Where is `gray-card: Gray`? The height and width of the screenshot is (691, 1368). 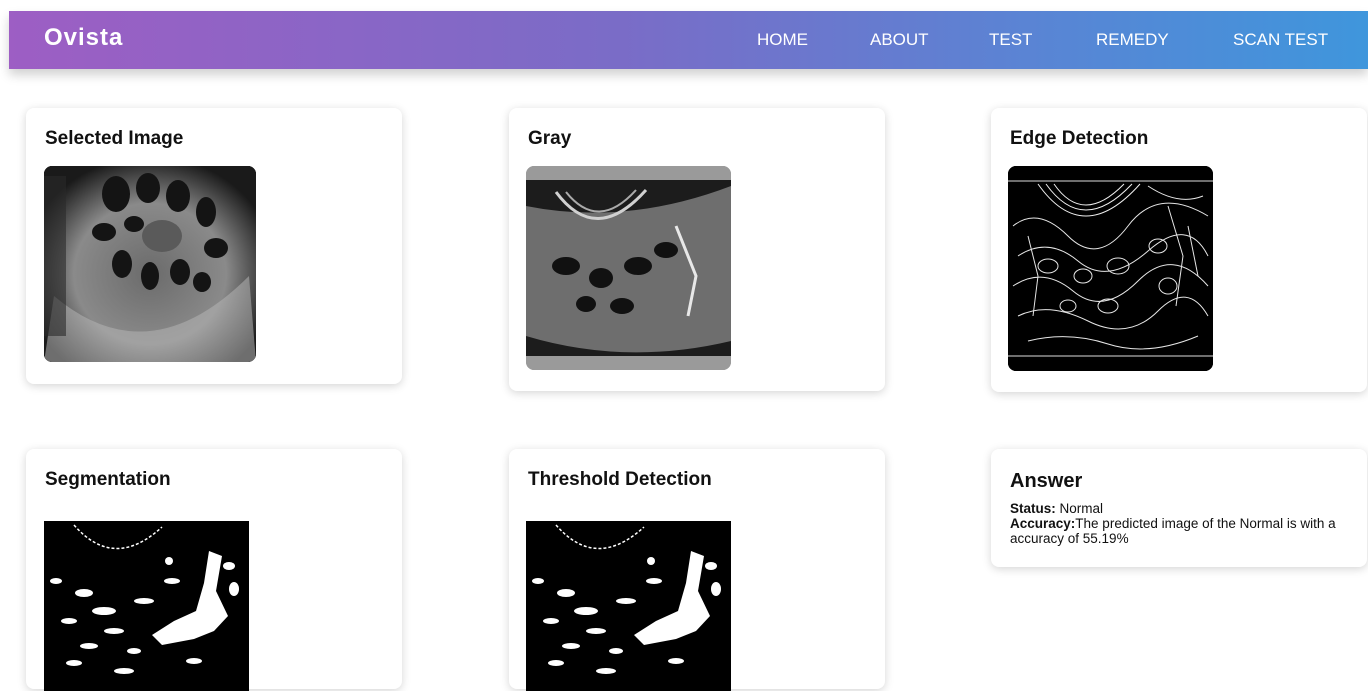
gray-card: Gray is located at coordinates (697, 249).